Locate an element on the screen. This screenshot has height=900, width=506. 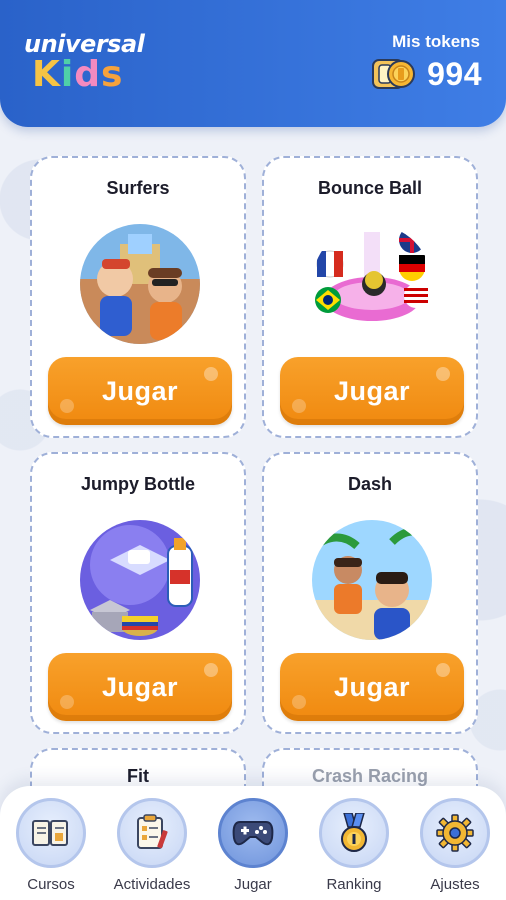
game-title: Surfers is located at coordinates (138, 188).